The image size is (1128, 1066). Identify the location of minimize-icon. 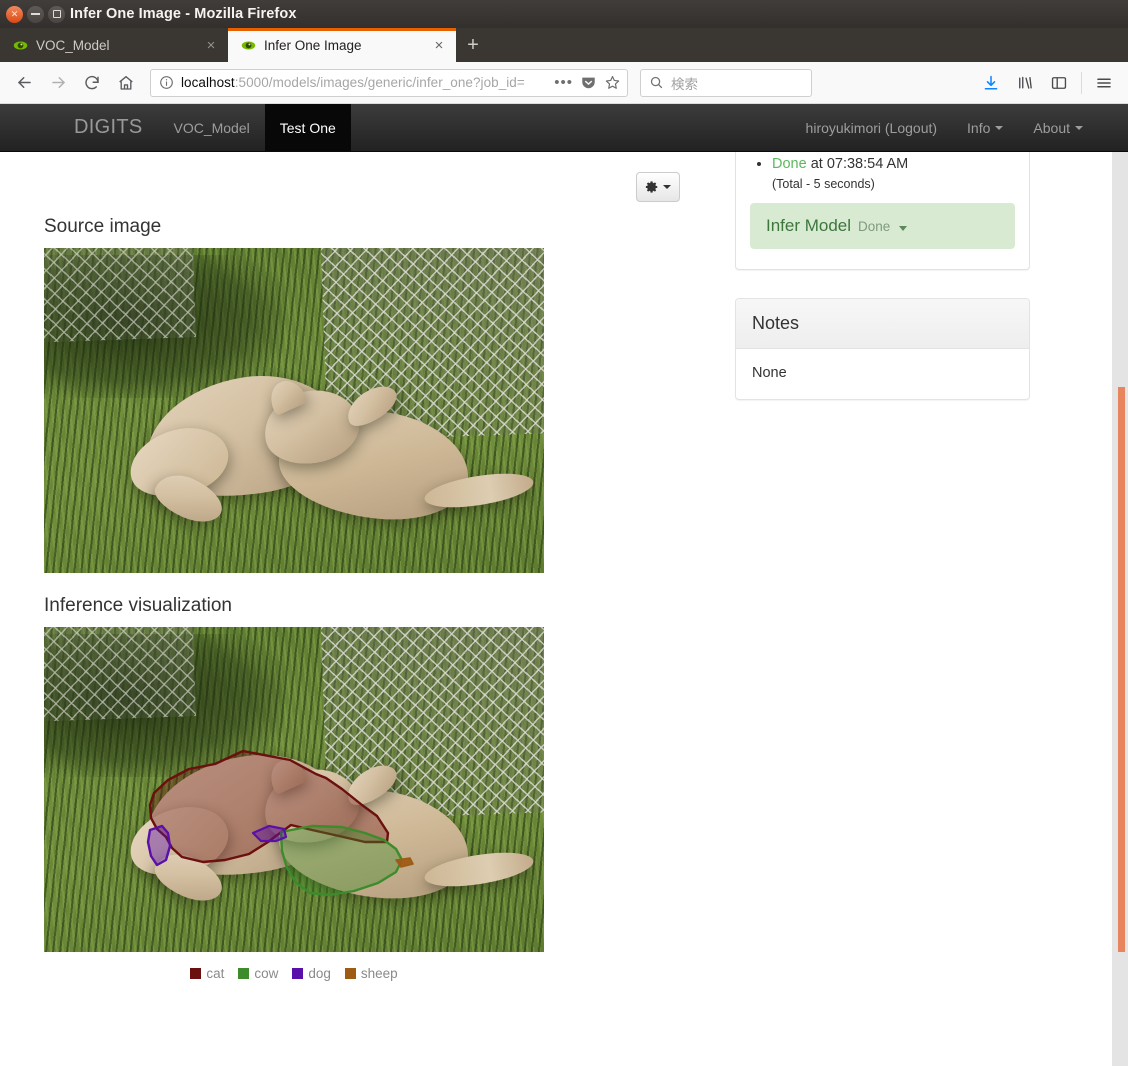
(35, 14).